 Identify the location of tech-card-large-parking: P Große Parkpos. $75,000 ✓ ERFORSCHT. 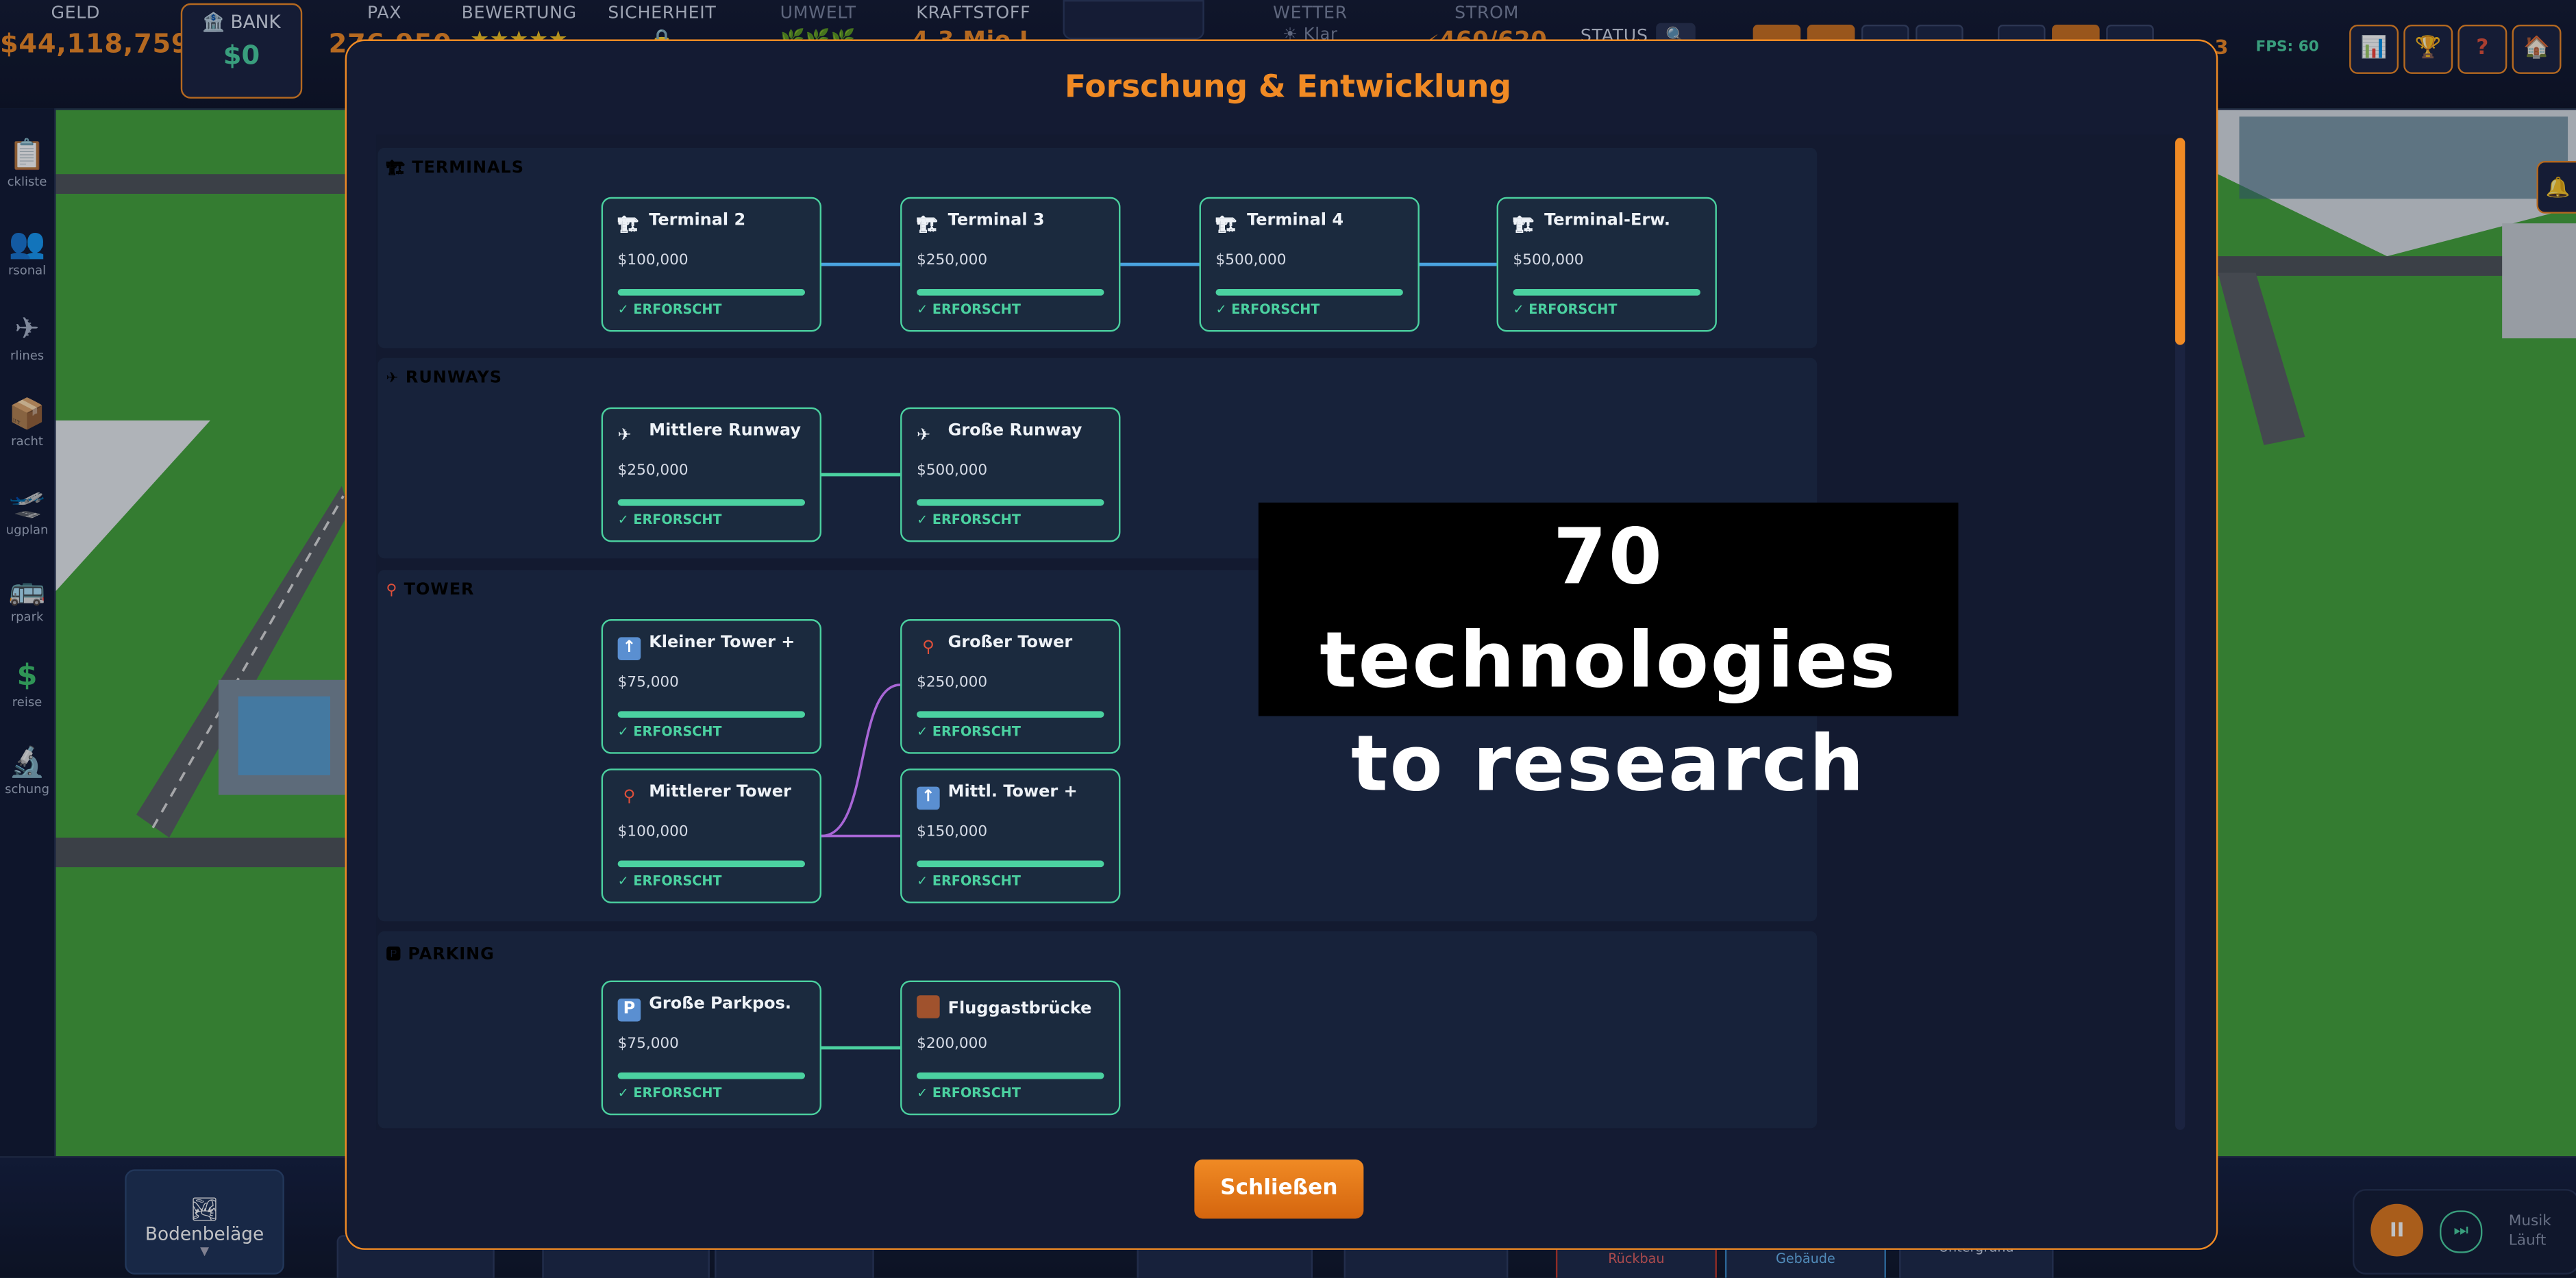
(711, 1048).